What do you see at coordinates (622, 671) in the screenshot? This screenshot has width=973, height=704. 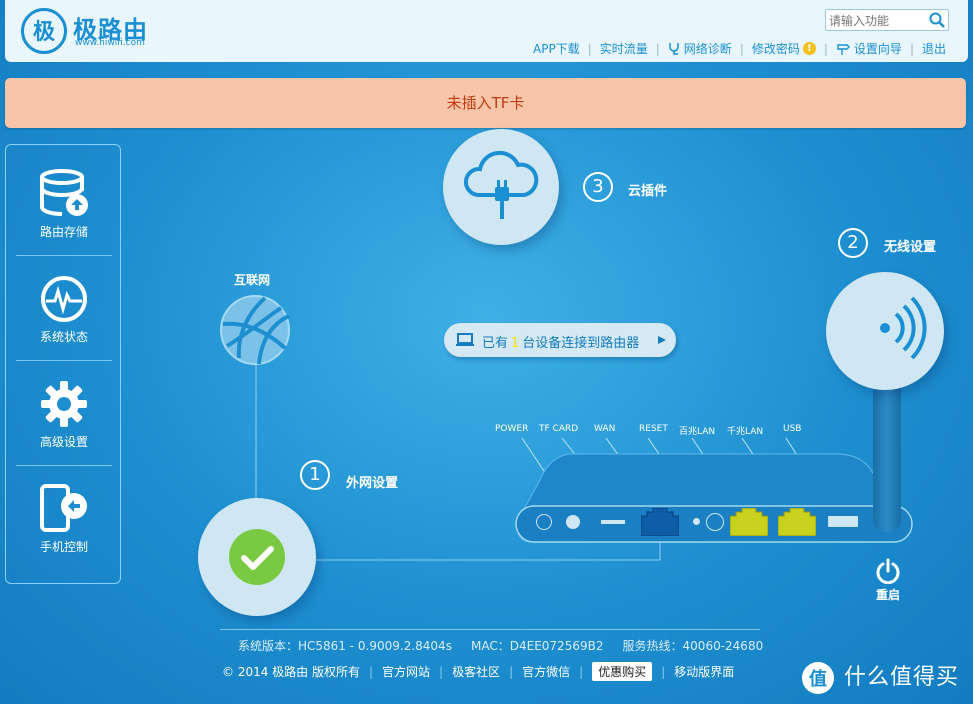 I see `promo-button: 优惠购买` at bounding box center [622, 671].